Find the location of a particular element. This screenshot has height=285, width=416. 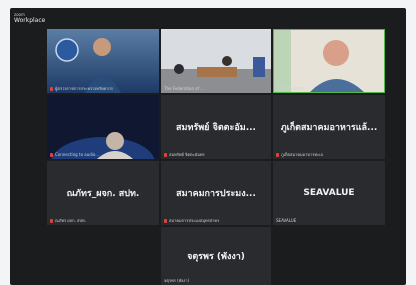

participant-name: สมาคมการประมงสมุทรสาคร is located at coordinates (191, 220).